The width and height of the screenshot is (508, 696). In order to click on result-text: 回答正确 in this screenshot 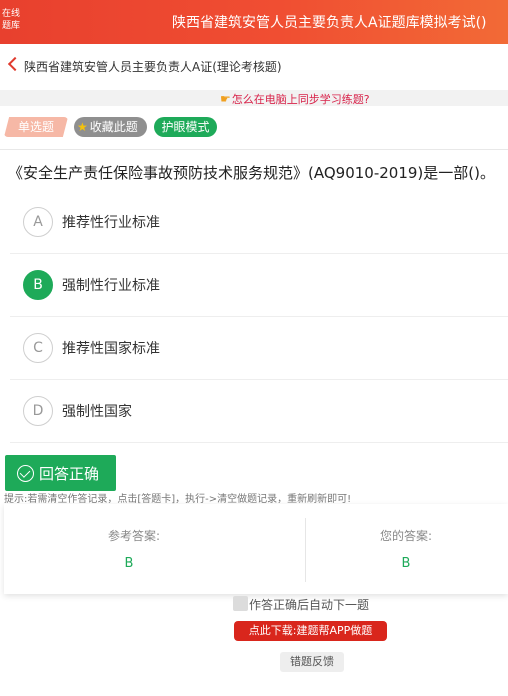, I will do `click(69, 474)`.